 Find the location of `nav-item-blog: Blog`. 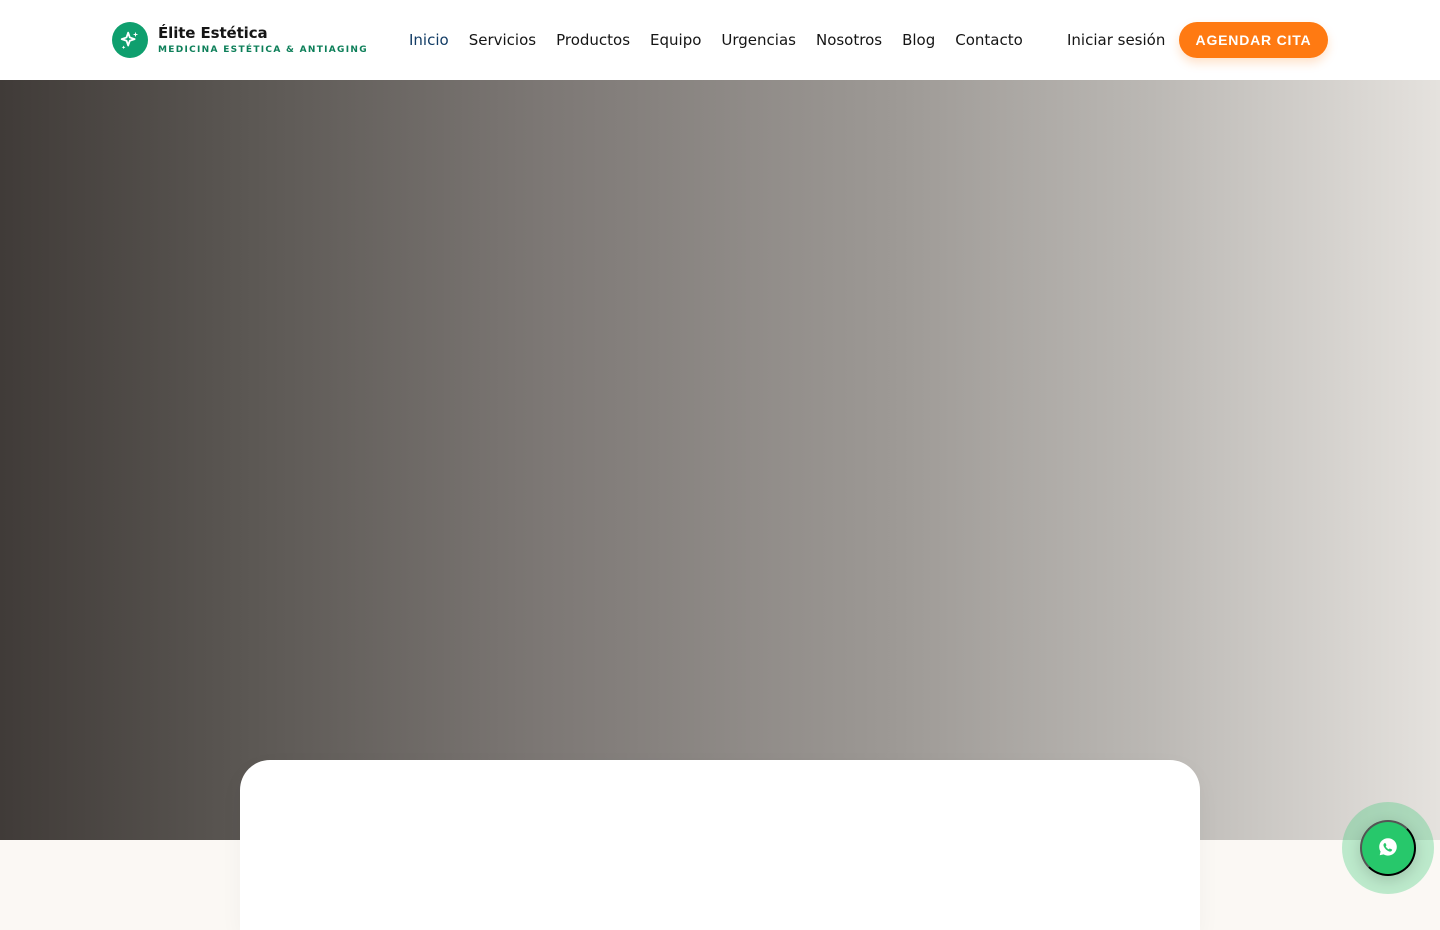

nav-item-blog: Blog is located at coordinates (918, 40).